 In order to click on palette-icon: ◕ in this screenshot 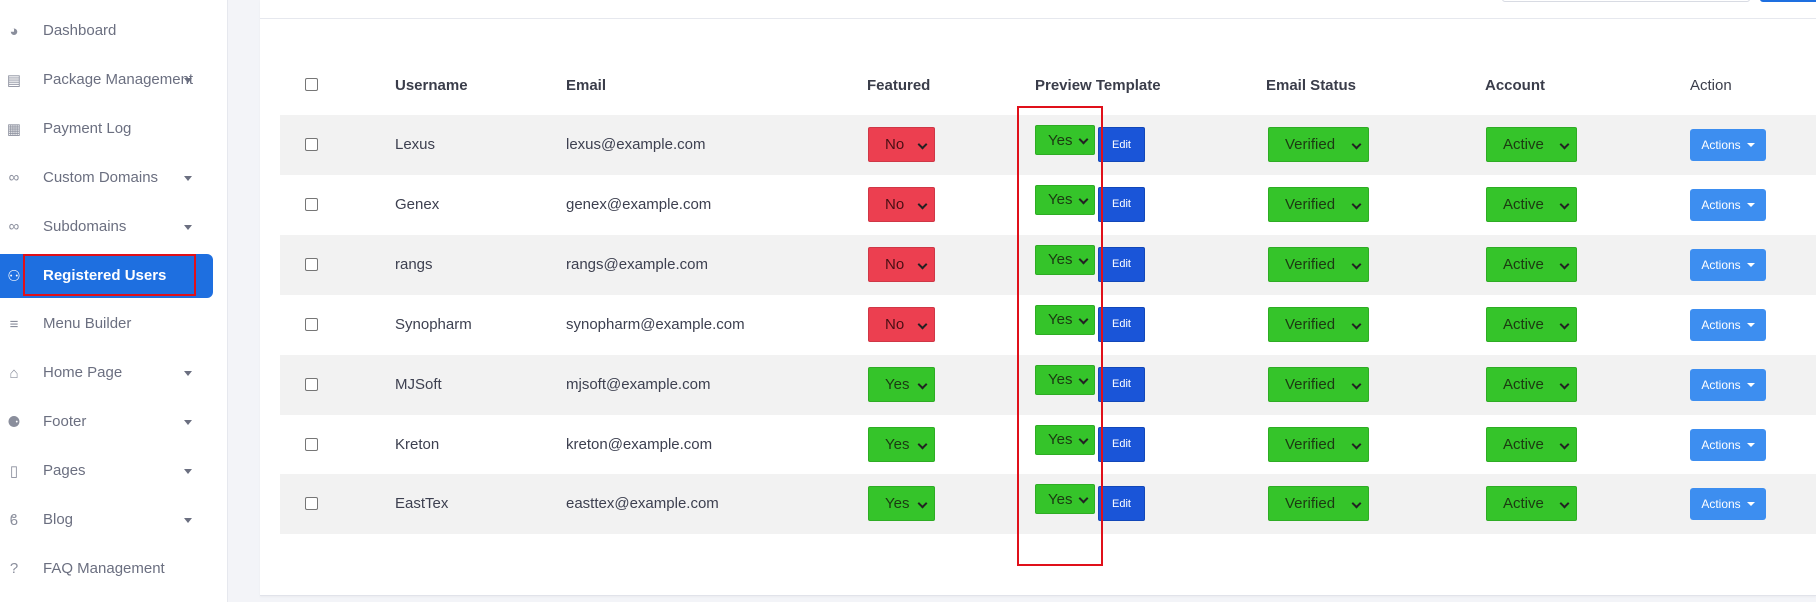, I will do `click(14, 31)`.